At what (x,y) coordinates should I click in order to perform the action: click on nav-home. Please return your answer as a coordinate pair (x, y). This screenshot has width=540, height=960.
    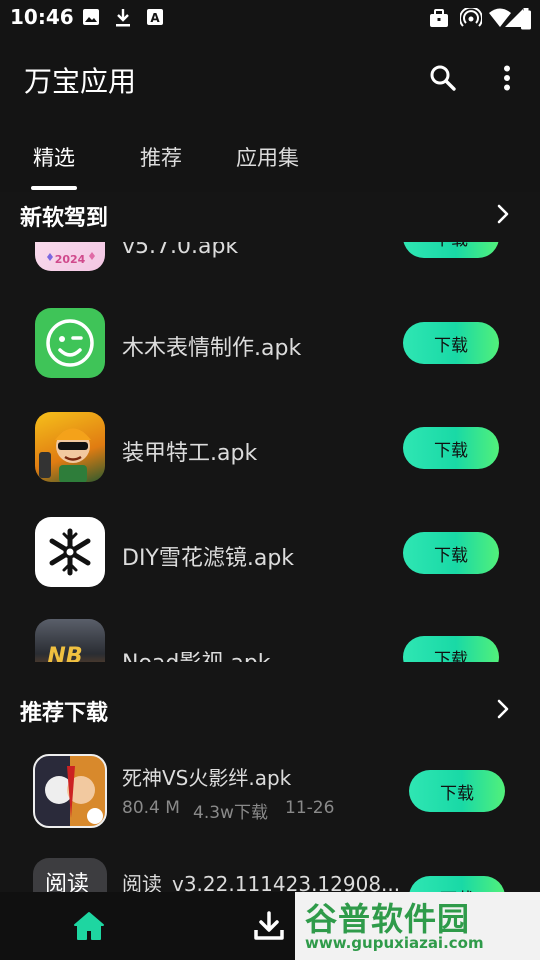
    Looking at the image, I should click on (89, 926).